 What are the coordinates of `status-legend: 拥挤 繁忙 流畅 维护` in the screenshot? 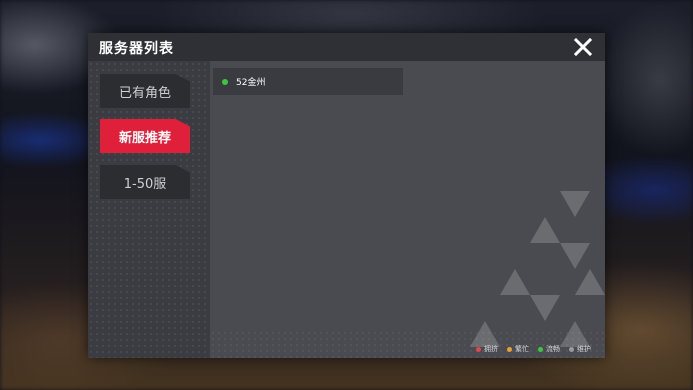 It's located at (533, 349).